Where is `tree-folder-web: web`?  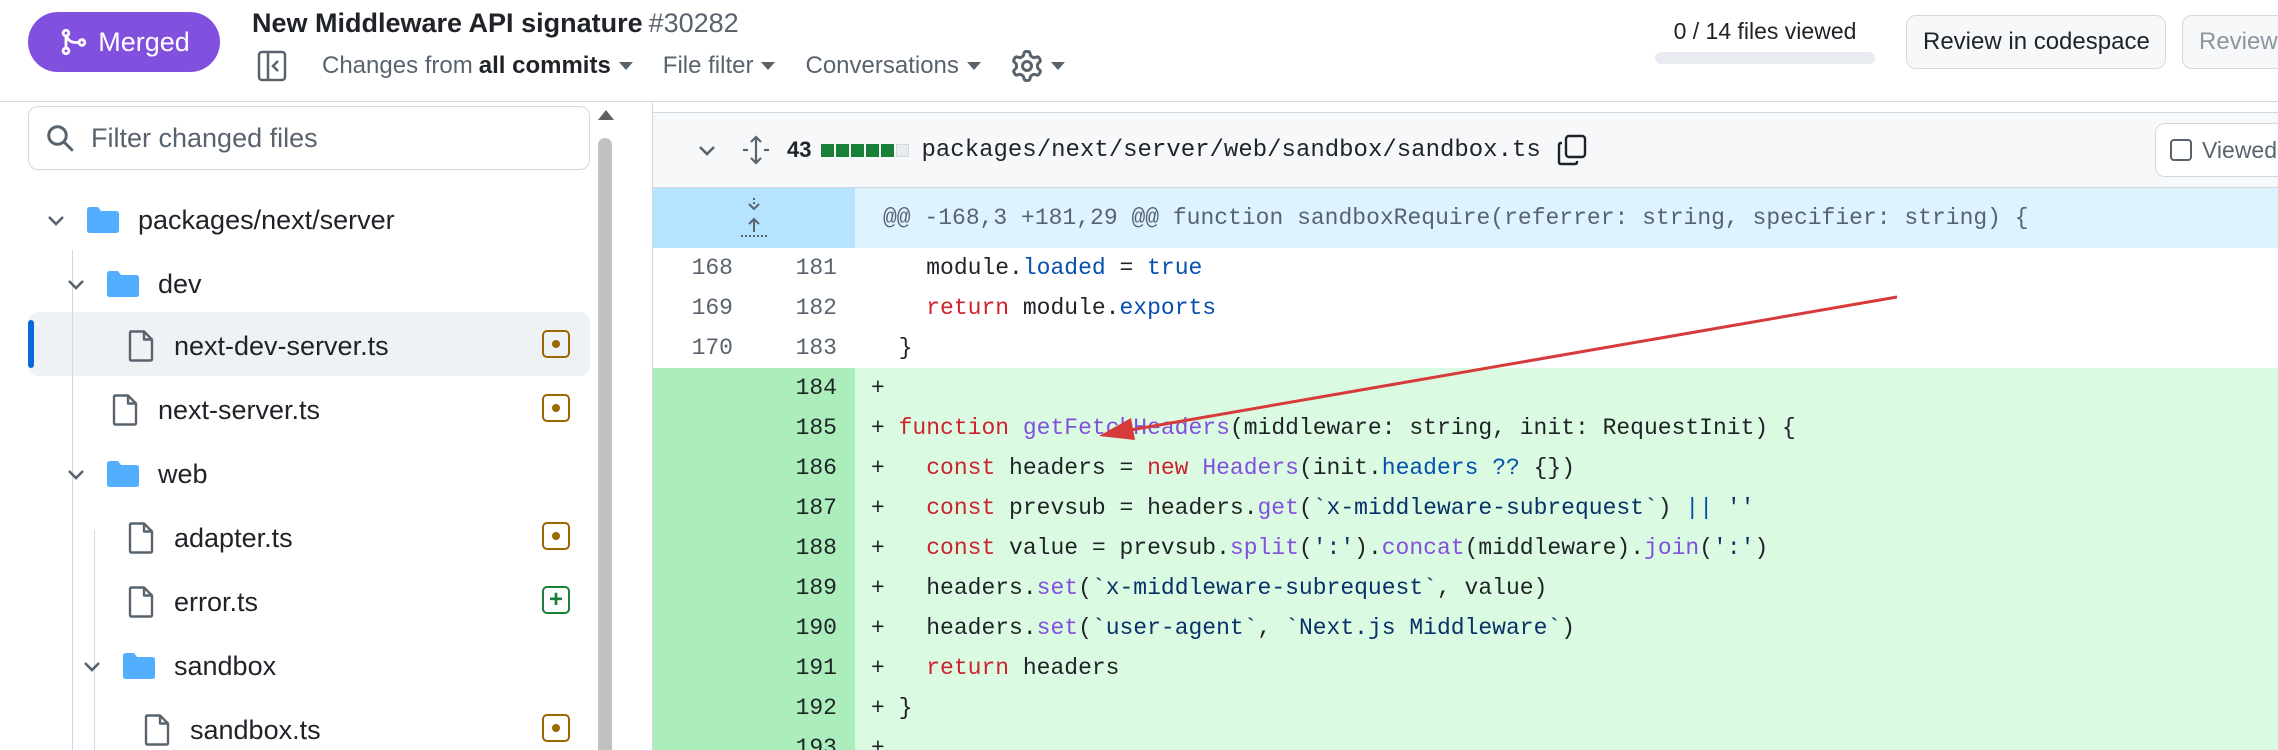 tree-folder-web: web is located at coordinates (136, 474).